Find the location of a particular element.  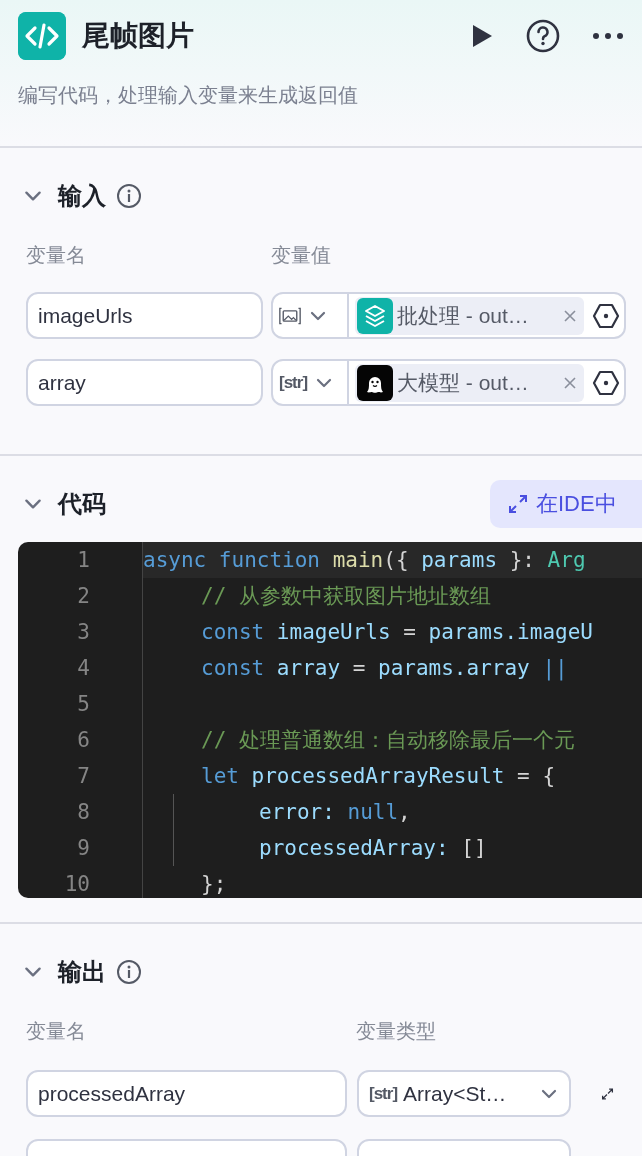

variable-name-field: imageUrls is located at coordinates (144, 315).